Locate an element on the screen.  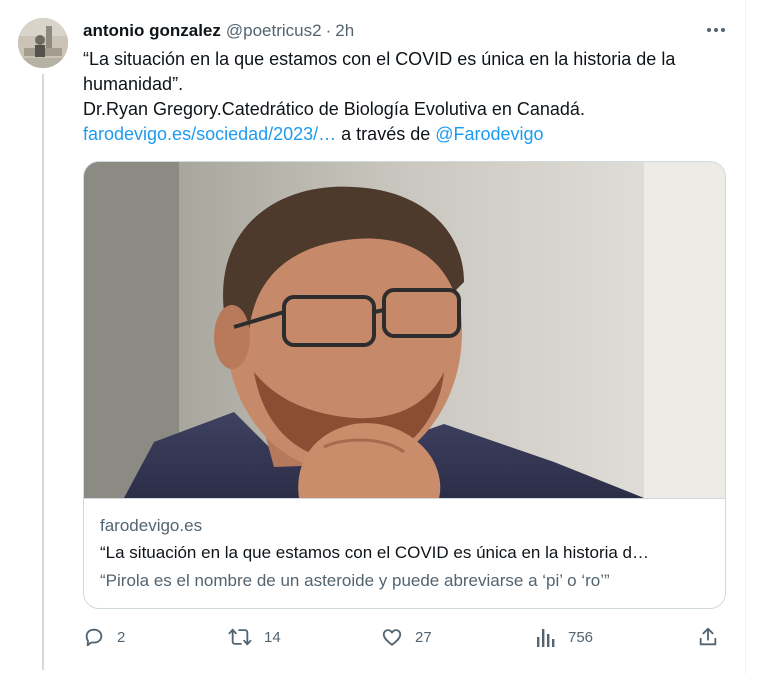
share-icon is located at coordinates (708, 636).